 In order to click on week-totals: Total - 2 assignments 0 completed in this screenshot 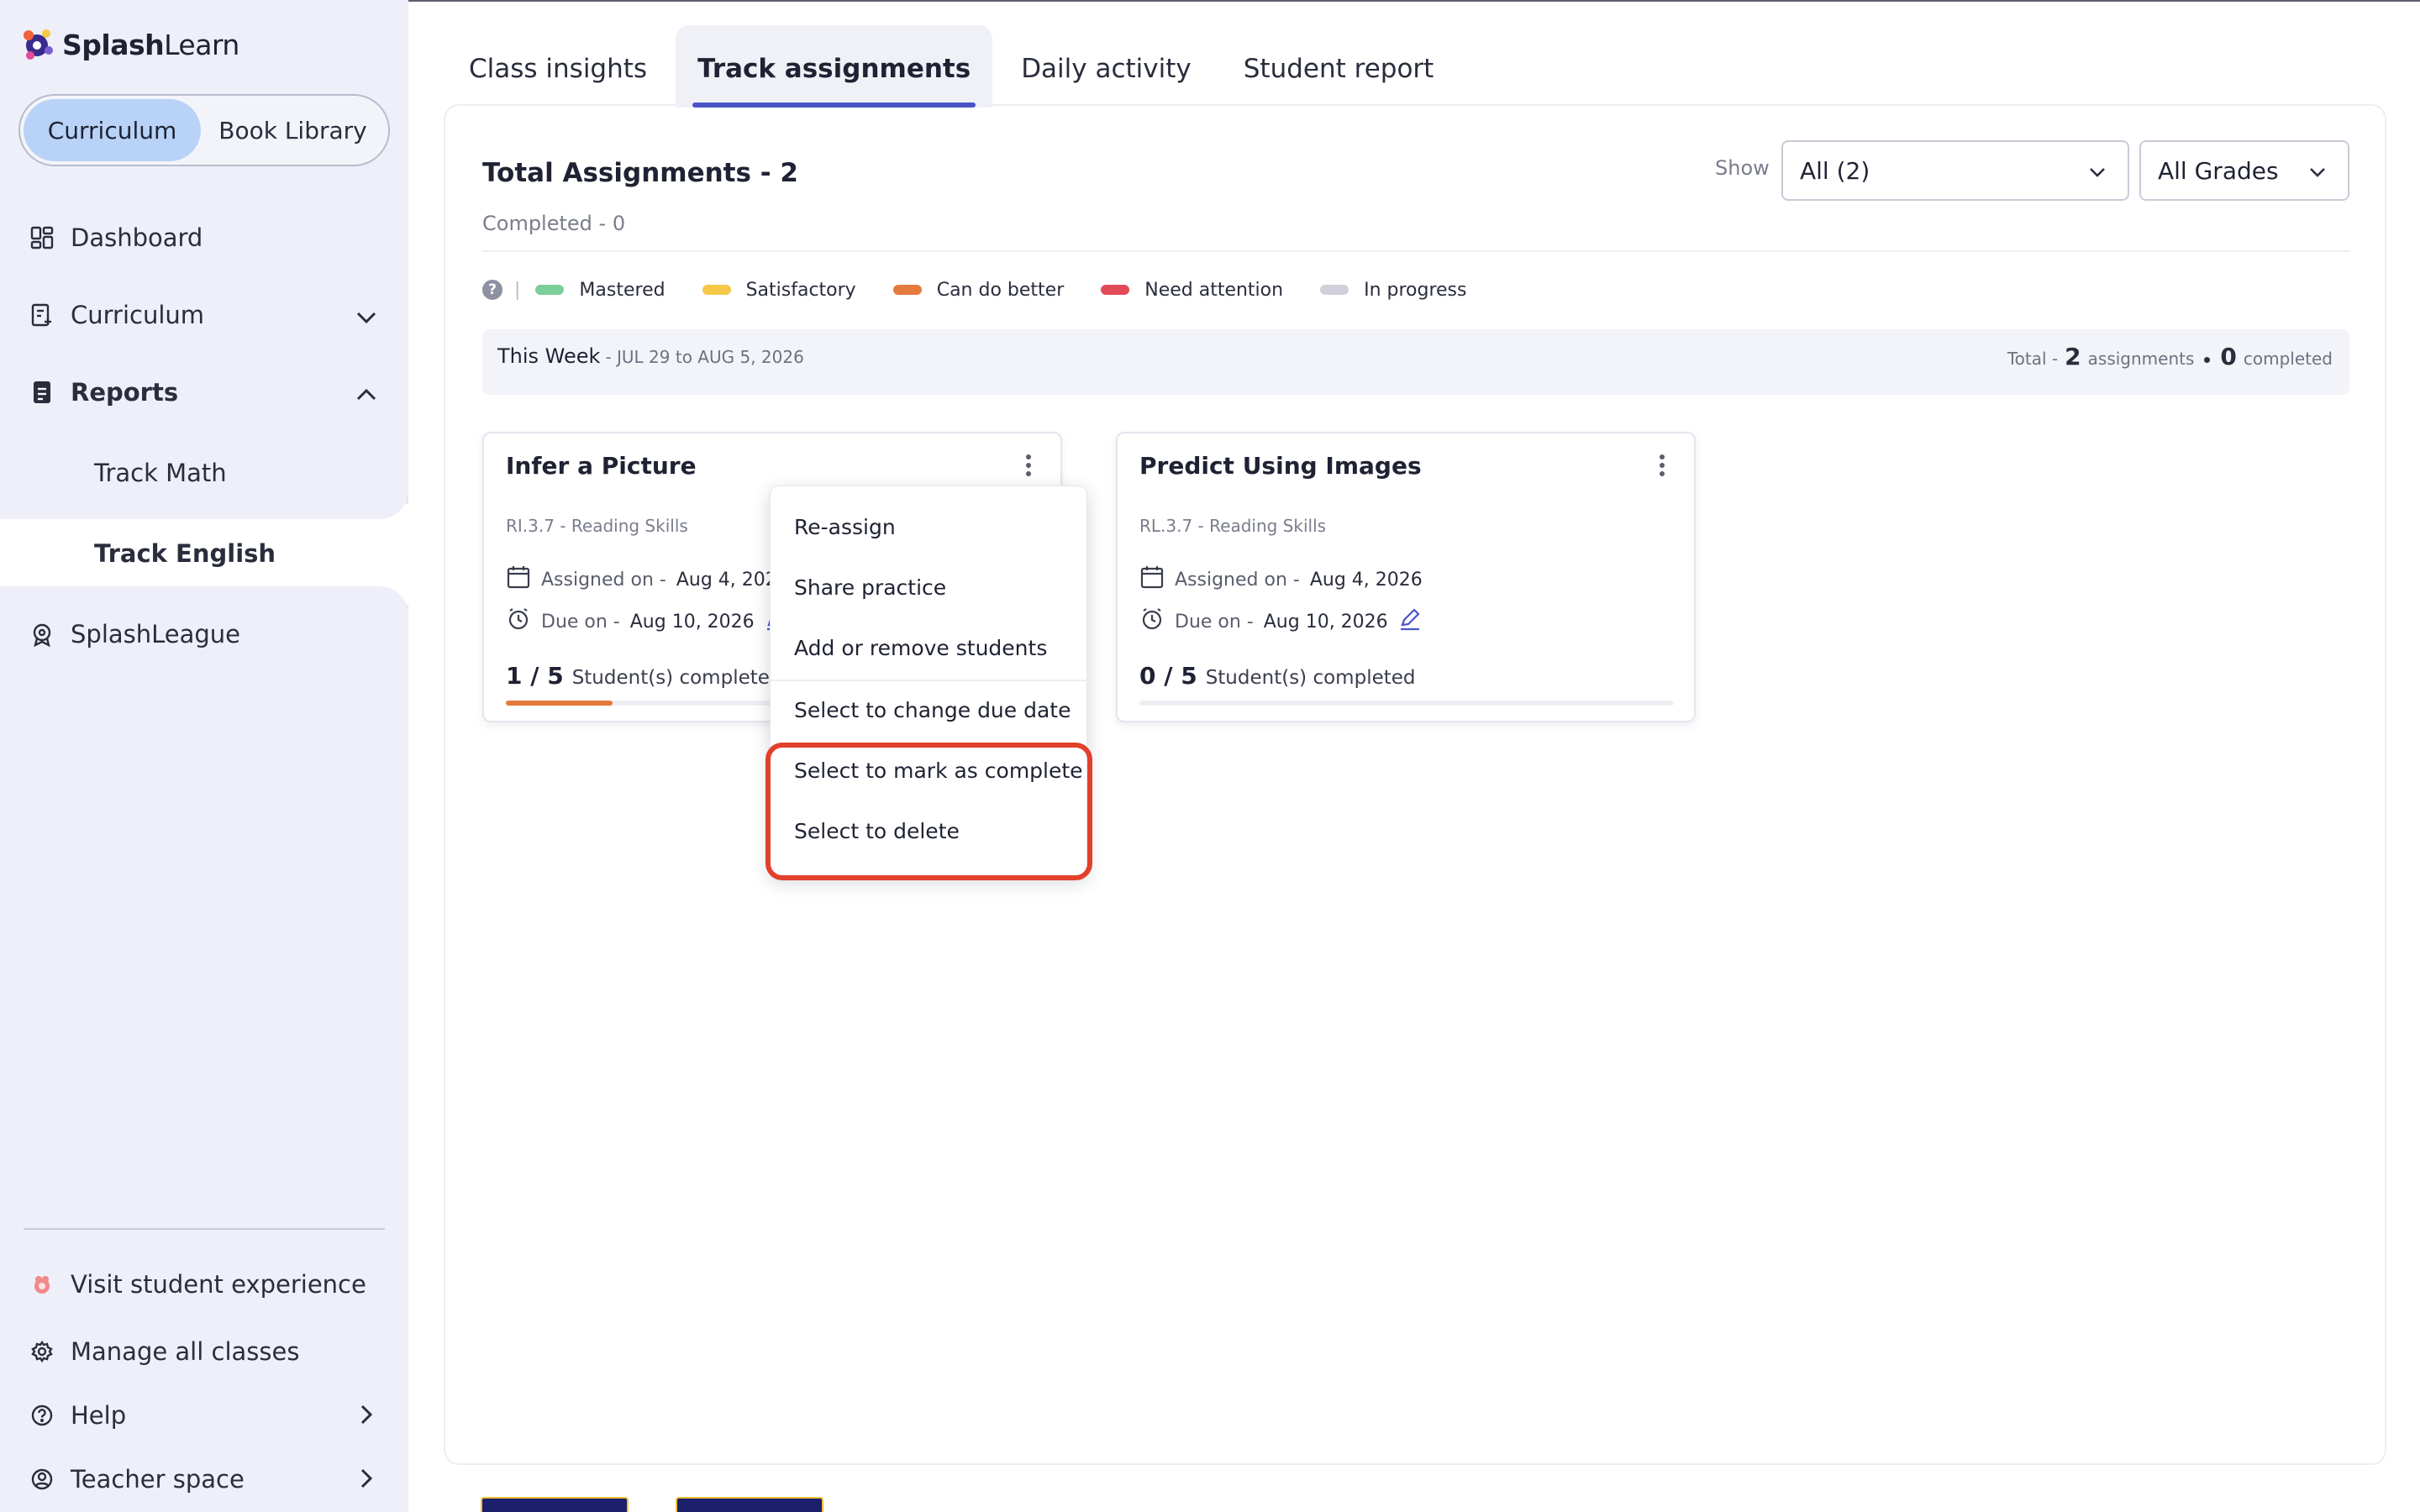, I will do `click(2170, 356)`.